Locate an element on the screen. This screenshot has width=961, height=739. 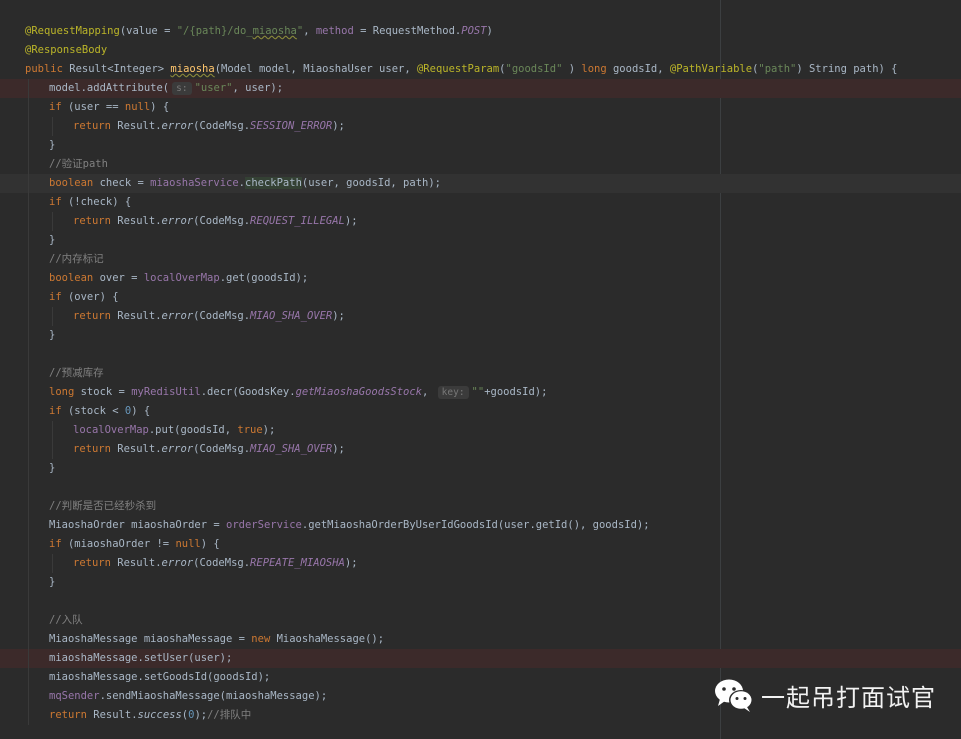
code-token: localOverMap is located at coordinates (111, 430).